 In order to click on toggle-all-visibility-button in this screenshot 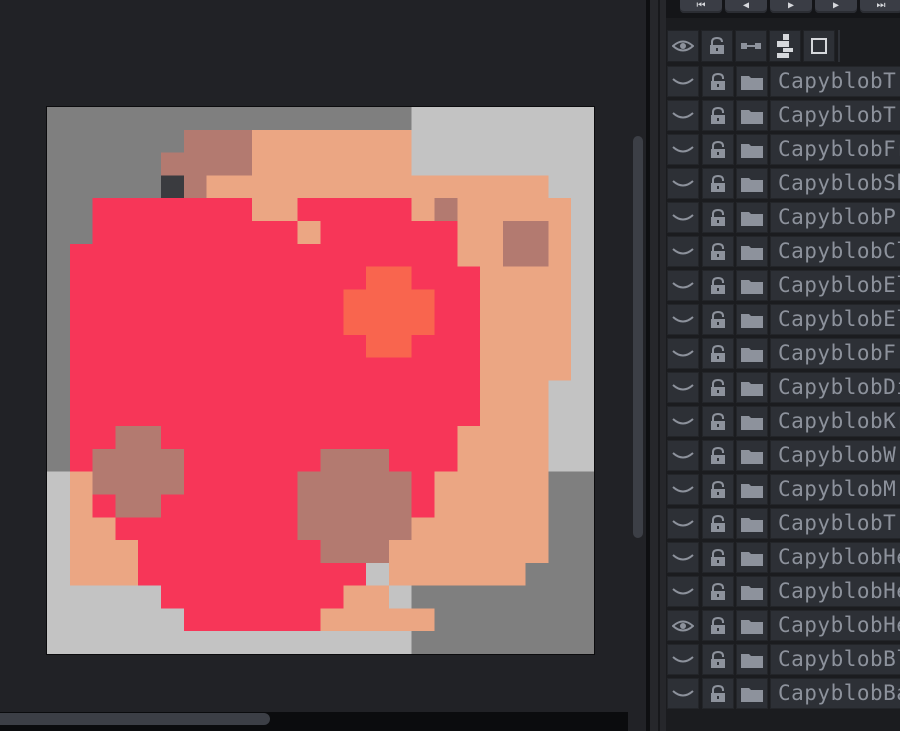, I will do `click(683, 46)`.